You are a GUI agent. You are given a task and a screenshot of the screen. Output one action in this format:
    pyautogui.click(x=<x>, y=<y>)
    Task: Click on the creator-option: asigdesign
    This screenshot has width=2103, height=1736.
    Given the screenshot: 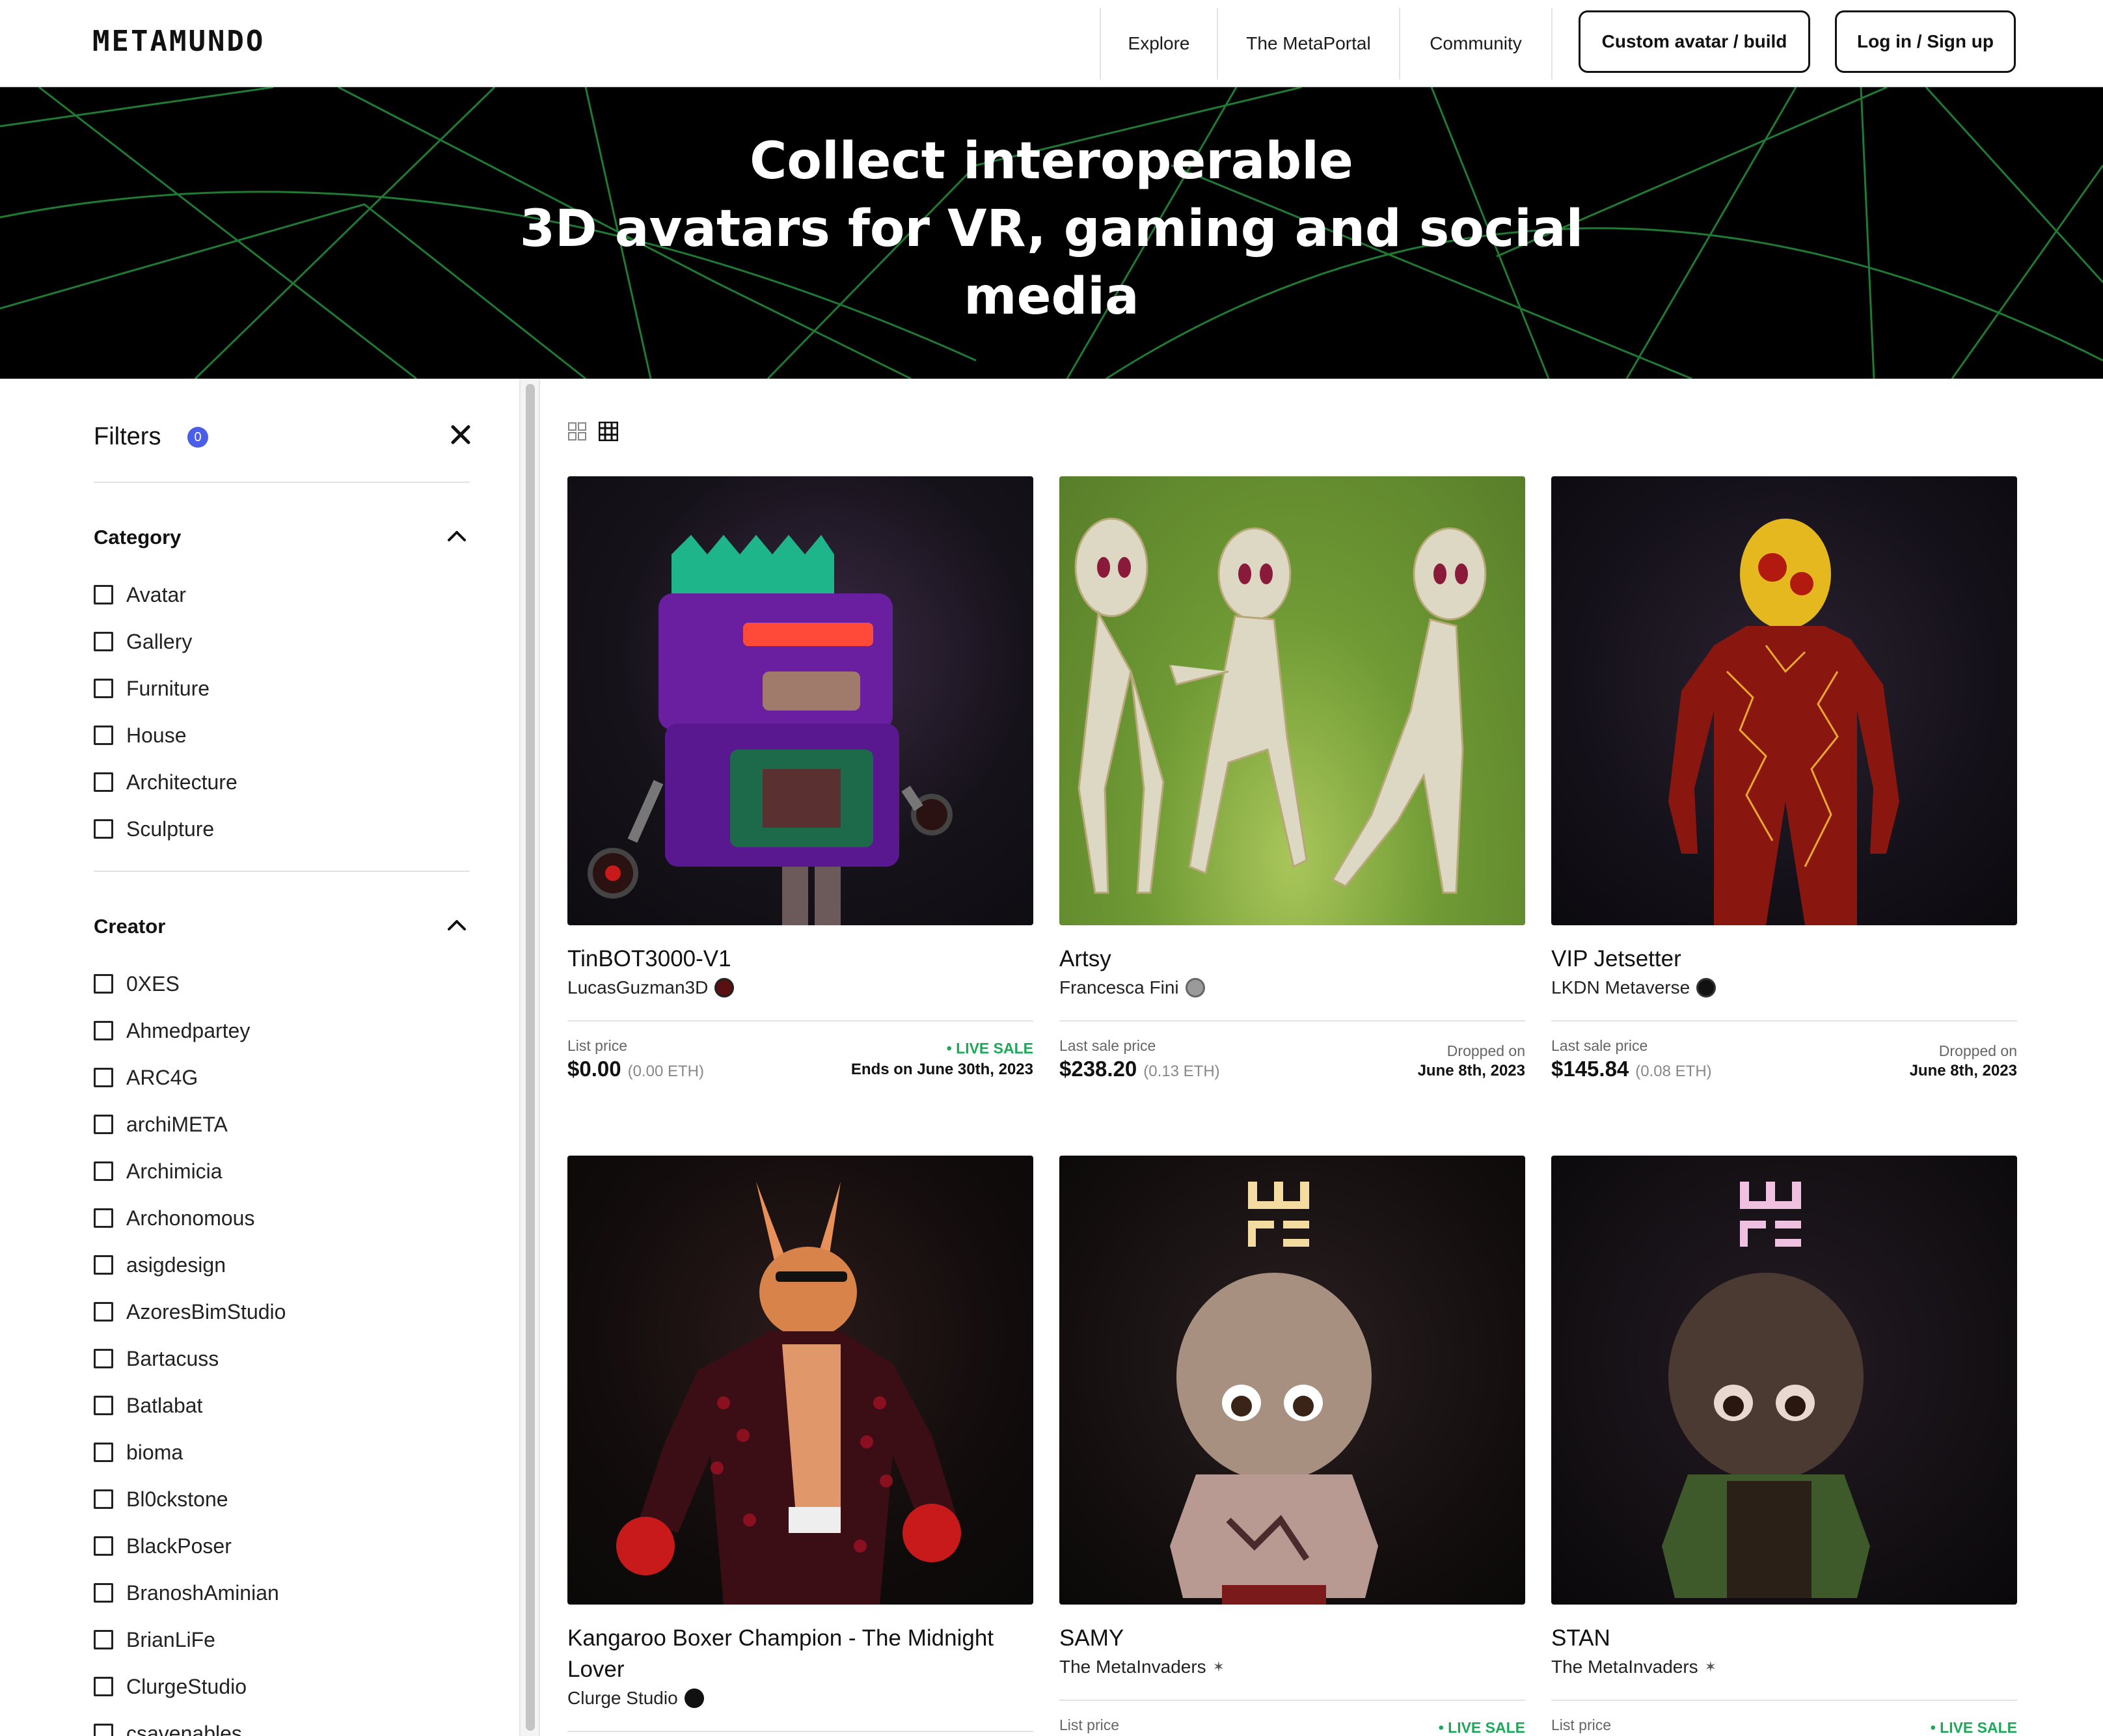 What is the action you would take?
    pyautogui.click(x=160, y=1265)
    